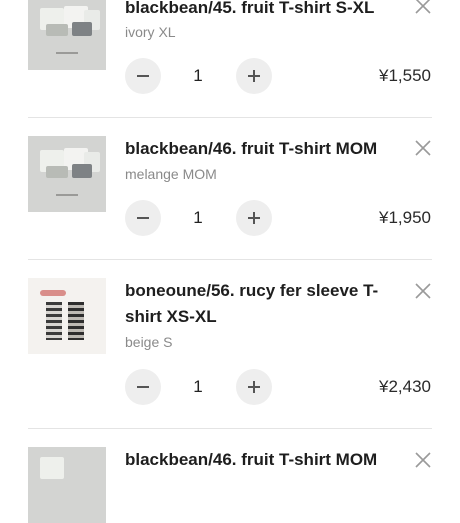 This screenshot has width=460, height=523. What do you see at coordinates (171, 174) in the screenshot?
I see `product-variant: melange MOM` at bounding box center [171, 174].